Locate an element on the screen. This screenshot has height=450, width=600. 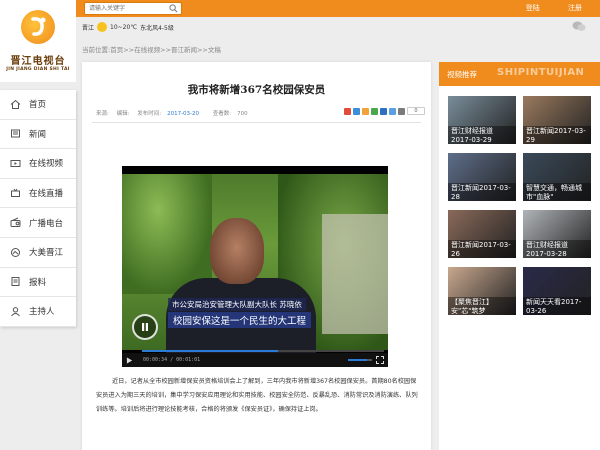
published-label: 发布时间: is located at coordinates (149, 114).